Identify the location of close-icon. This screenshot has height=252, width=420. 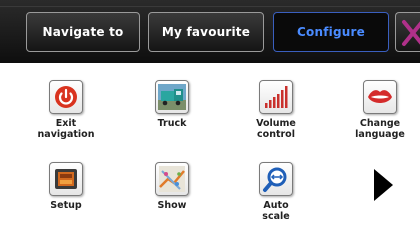
(411, 33).